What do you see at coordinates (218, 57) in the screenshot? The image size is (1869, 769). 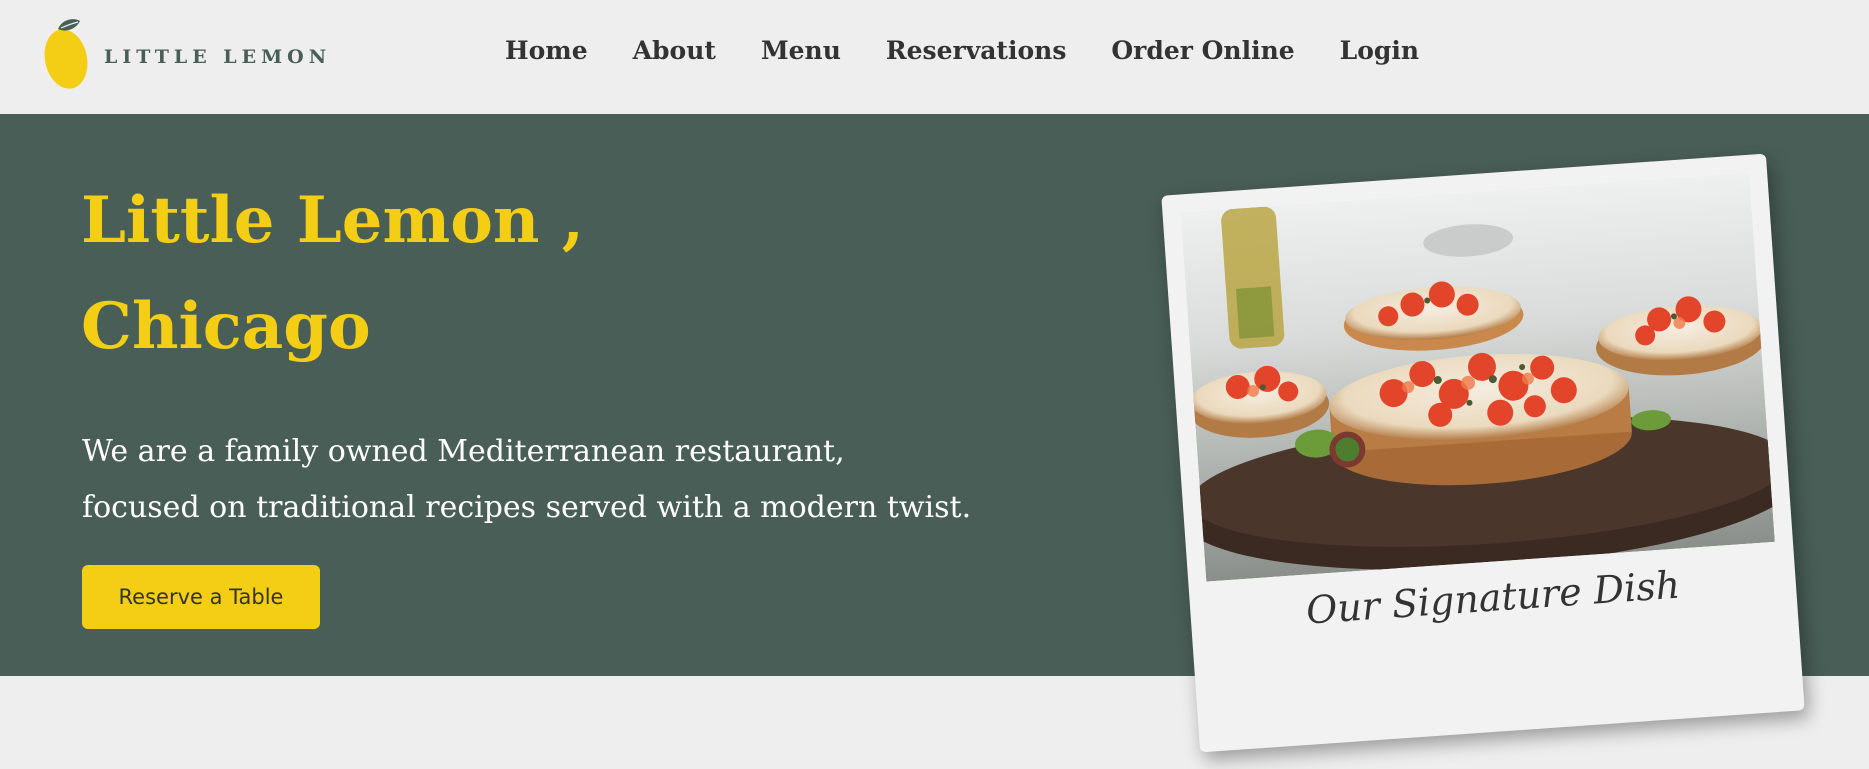 I see `logo-text: LITTLE LEMON` at bounding box center [218, 57].